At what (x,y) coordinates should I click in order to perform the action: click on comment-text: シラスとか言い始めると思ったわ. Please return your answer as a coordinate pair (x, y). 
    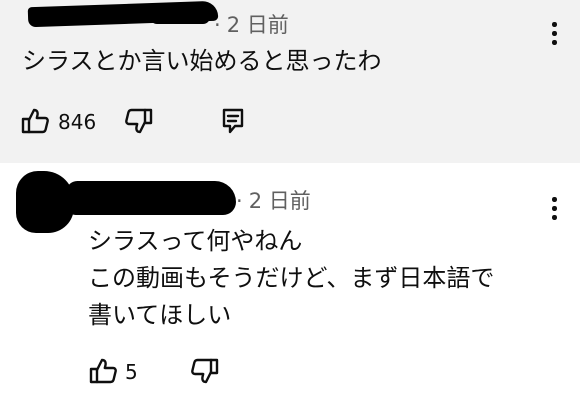
    Looking at the image, I should click on (202, 61).